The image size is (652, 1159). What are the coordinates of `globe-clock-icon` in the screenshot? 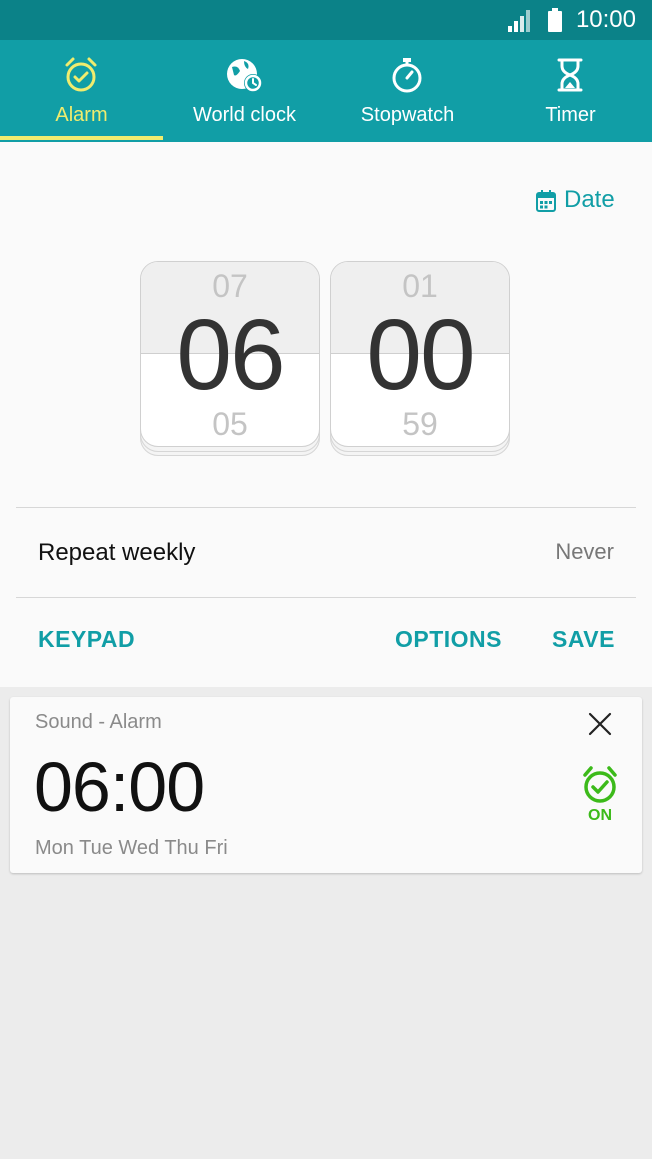 It's located at (244, 75).